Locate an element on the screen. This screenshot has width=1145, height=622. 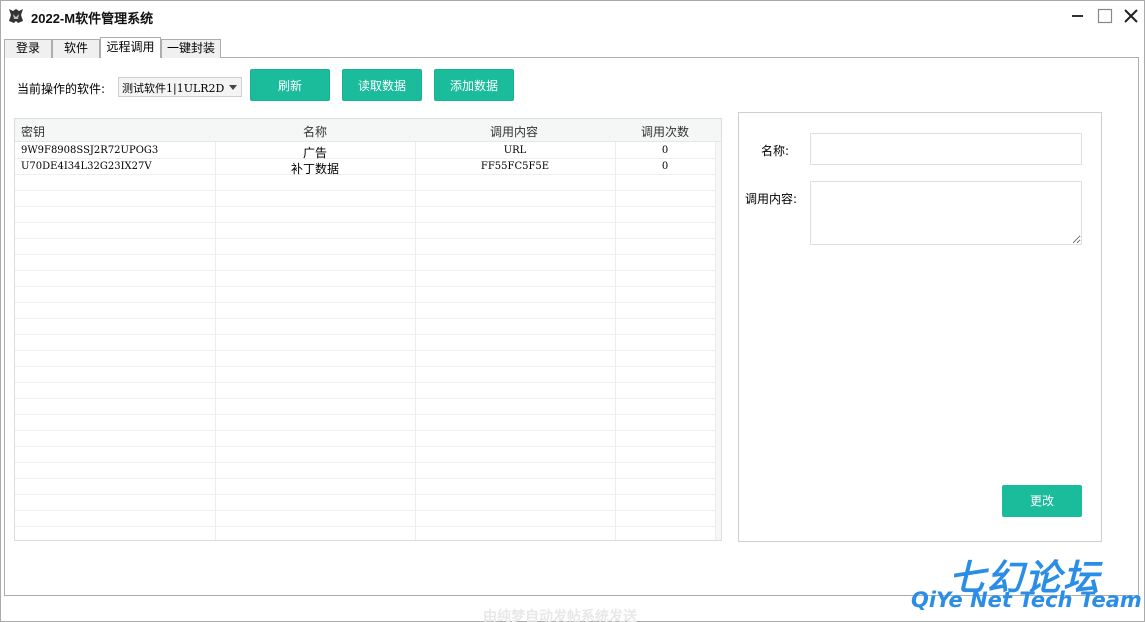
column-header-content: 调用内容 is located at coordinates (514, 131).